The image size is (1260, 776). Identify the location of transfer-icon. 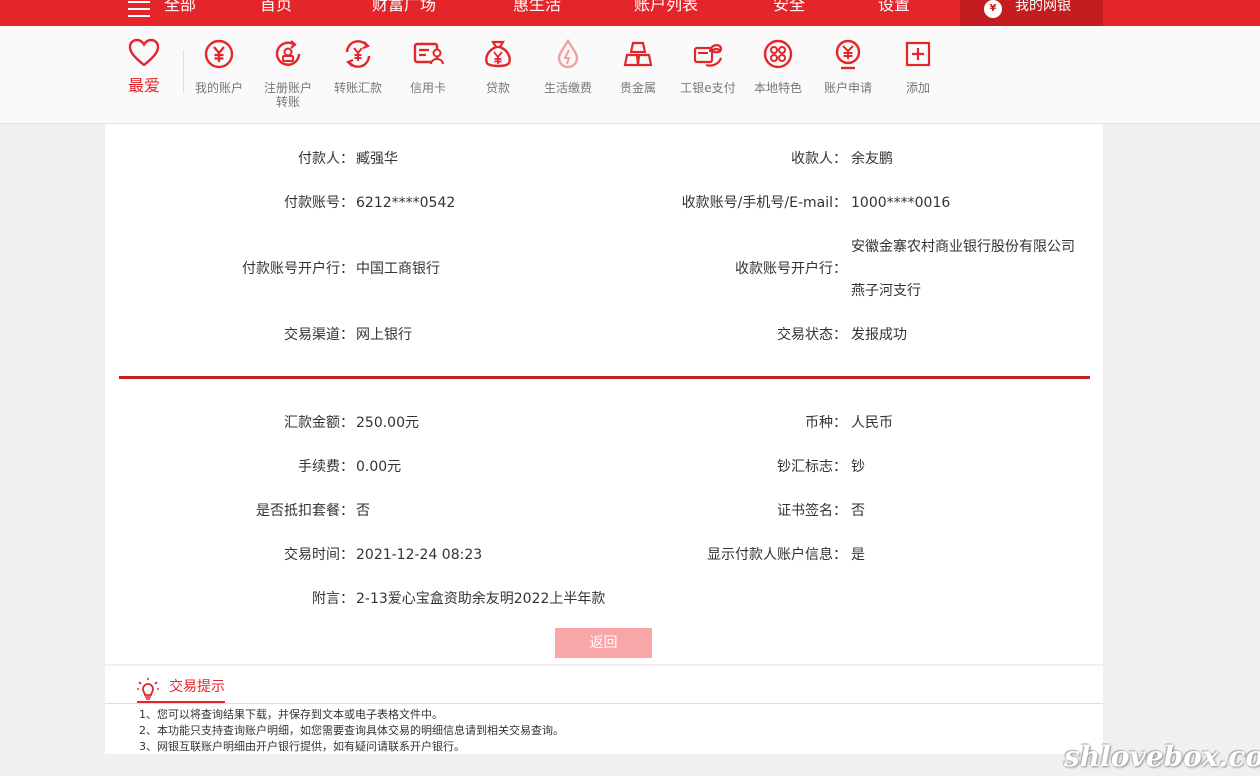
(358, 54).